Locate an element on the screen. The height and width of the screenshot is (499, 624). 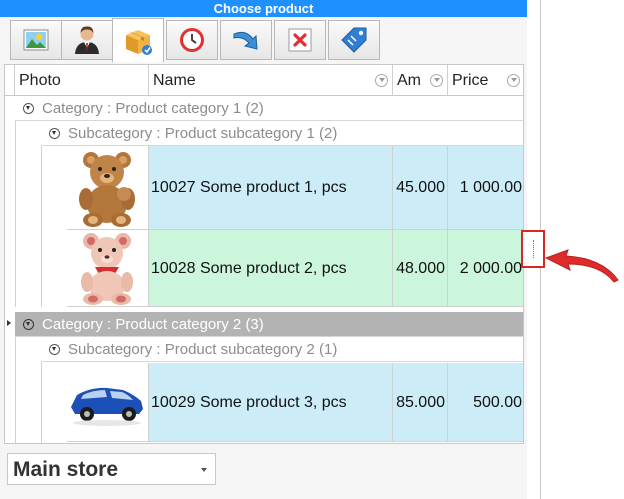
column-header-photo: Photo is located at coordinates (82, 80).